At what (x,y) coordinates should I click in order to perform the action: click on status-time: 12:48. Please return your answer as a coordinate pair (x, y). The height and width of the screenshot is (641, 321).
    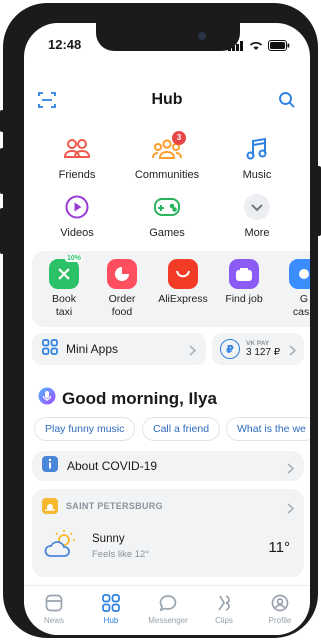
    Looking at the image, I should click on (65, 44).